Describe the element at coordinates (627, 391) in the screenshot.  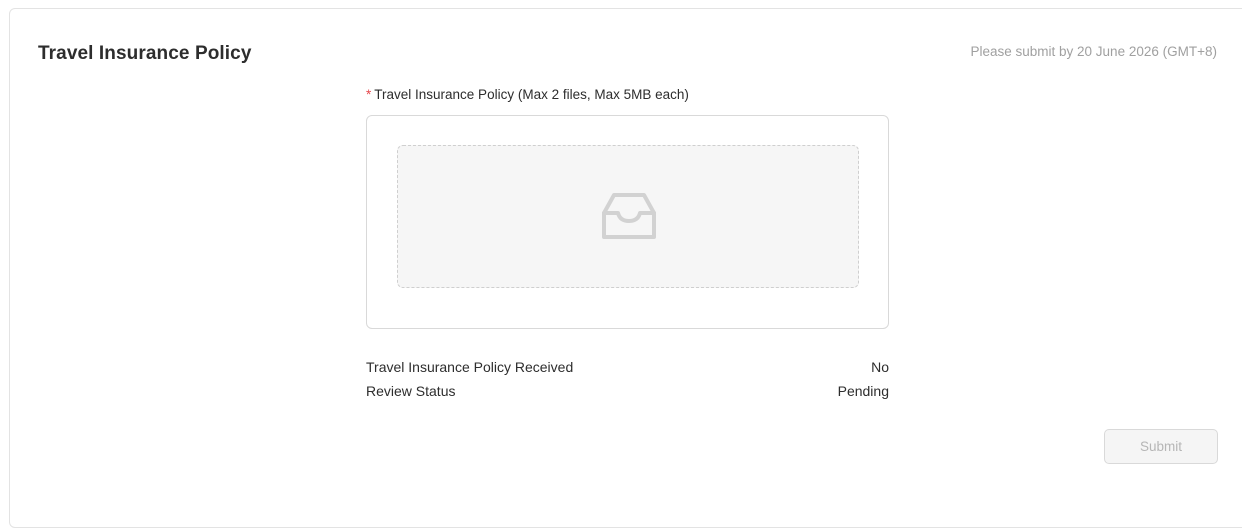
I see `review-status-row: Review Status Pending` at that location.